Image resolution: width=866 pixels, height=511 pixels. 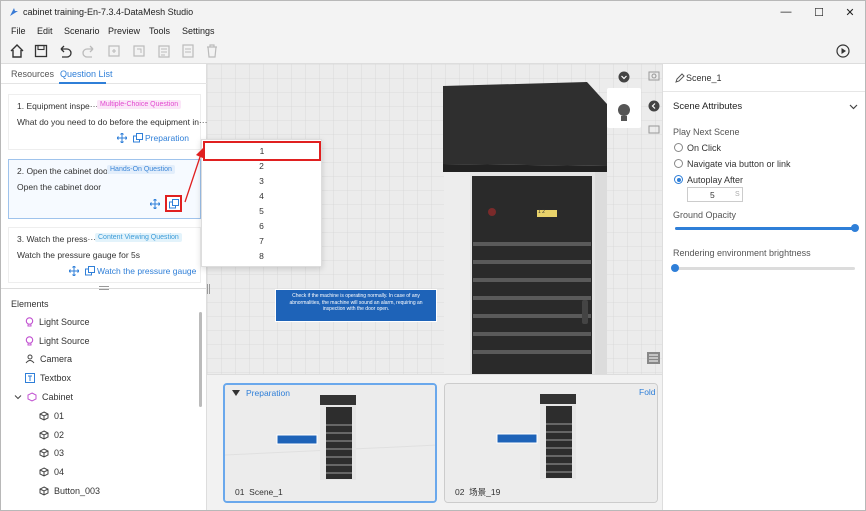 What do you see at coordinates (124, 31) in the screenshot?
I see `menu-preview: Preview` at bounding box center [124, 31].